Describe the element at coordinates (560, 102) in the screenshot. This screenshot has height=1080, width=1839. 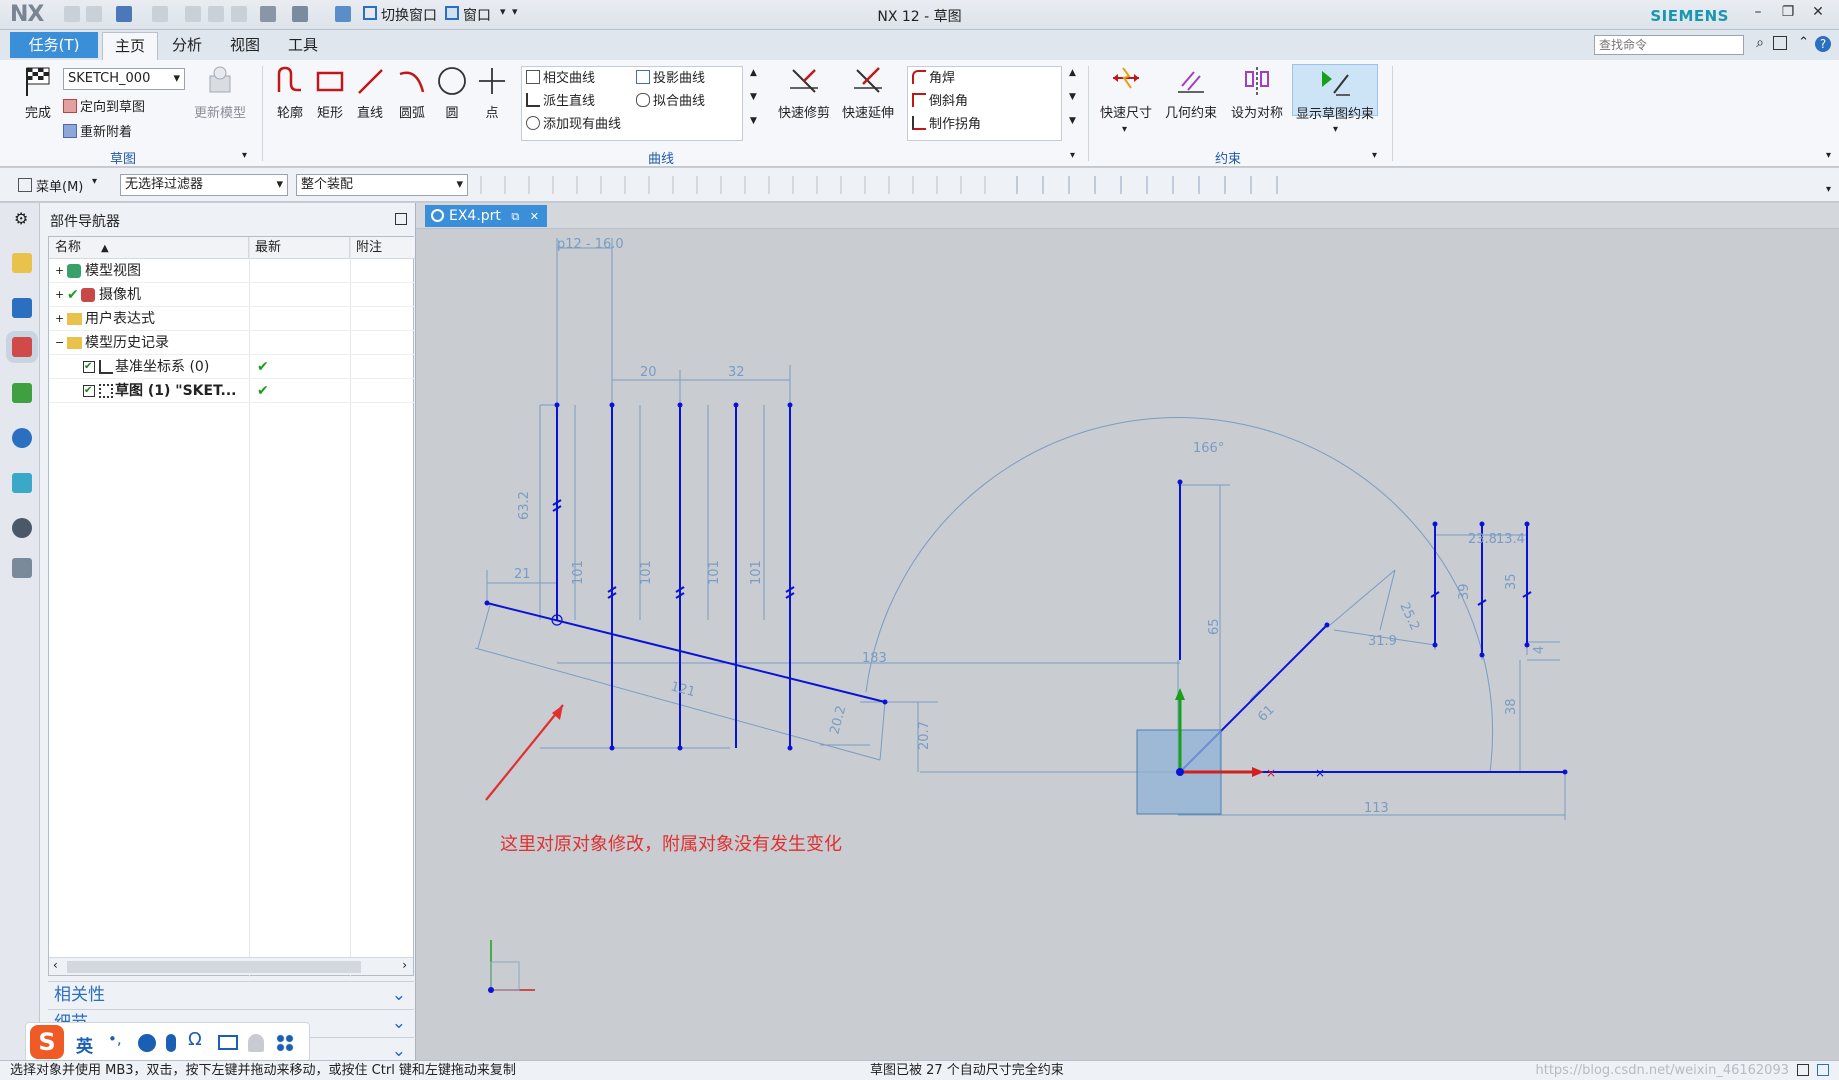
I see `derived-line-button: 派生直线` at that location.